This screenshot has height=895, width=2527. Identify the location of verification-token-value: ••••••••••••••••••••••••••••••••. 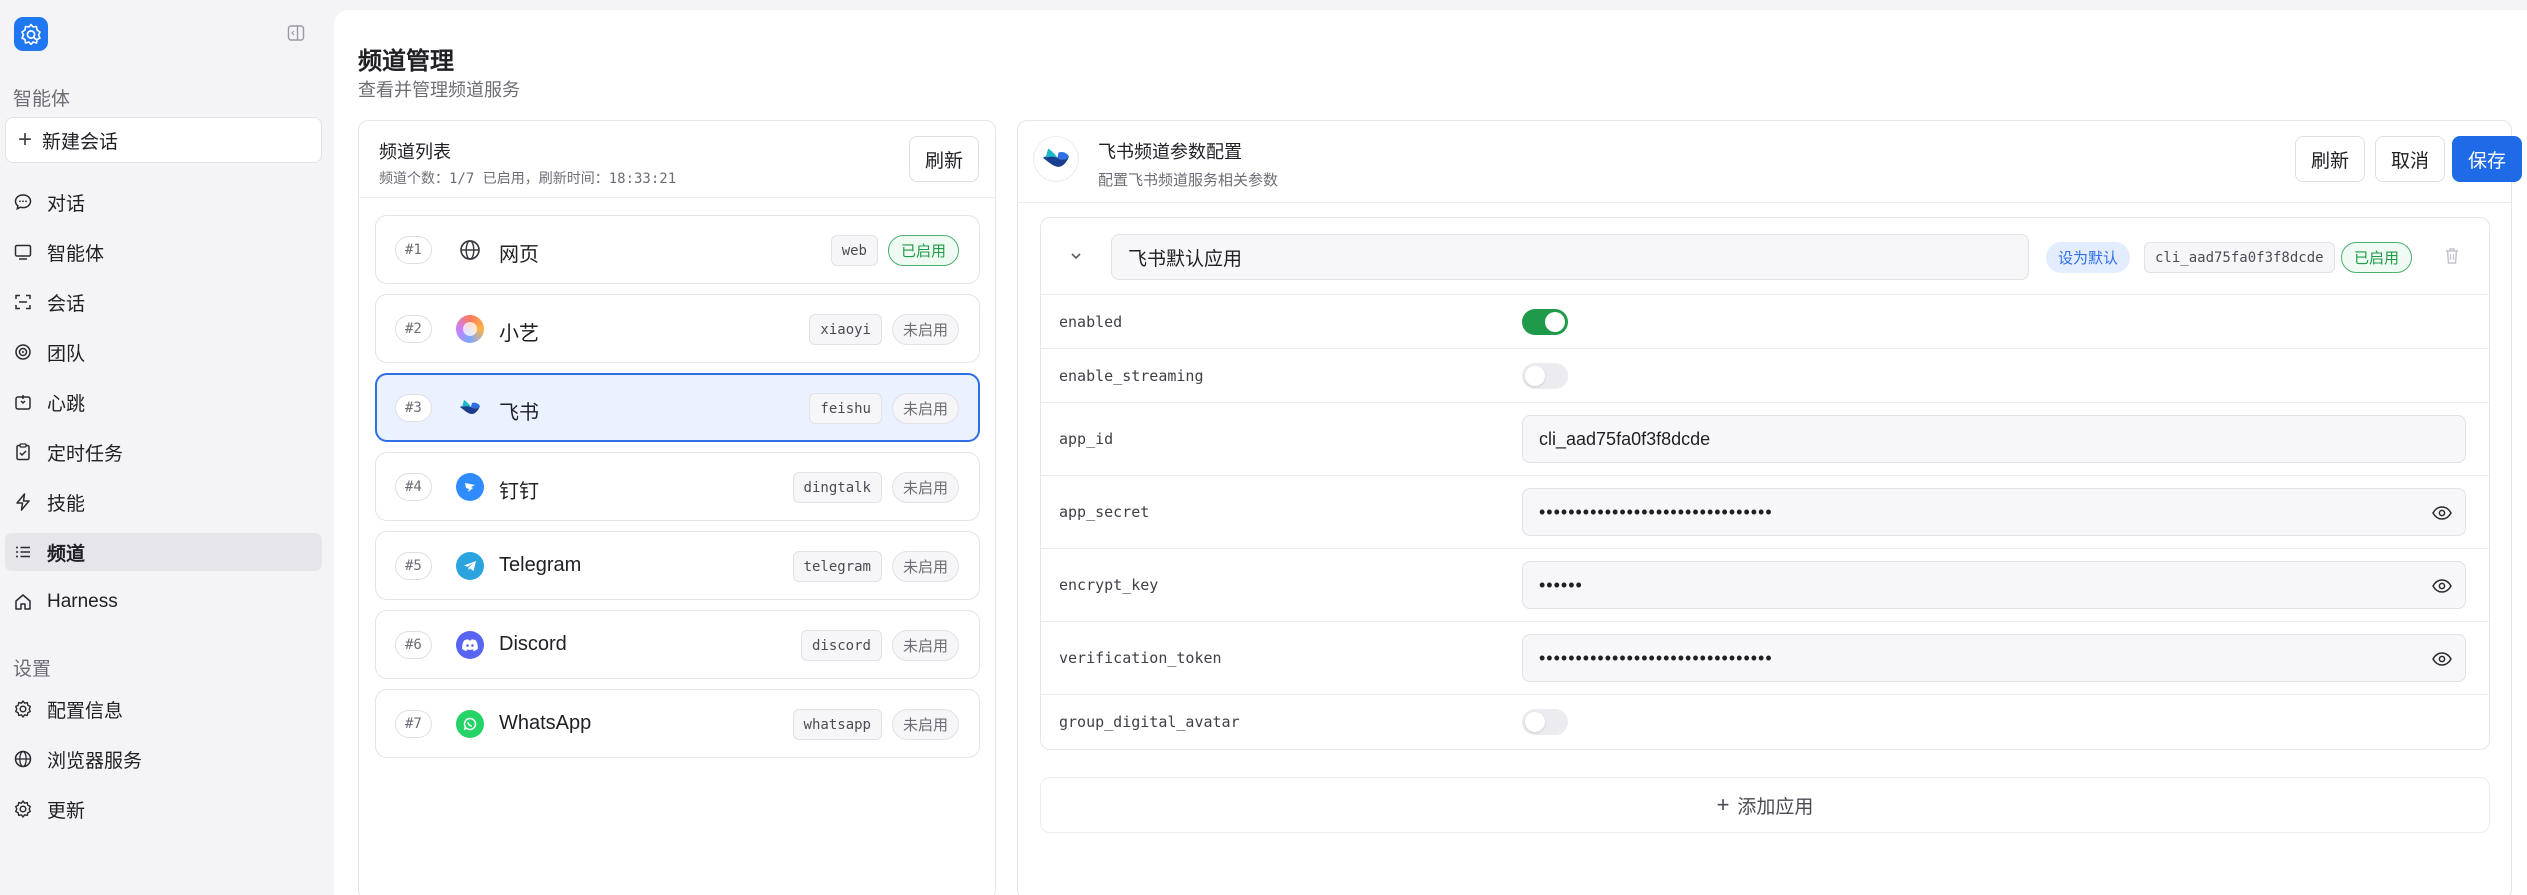
(1656, 657).